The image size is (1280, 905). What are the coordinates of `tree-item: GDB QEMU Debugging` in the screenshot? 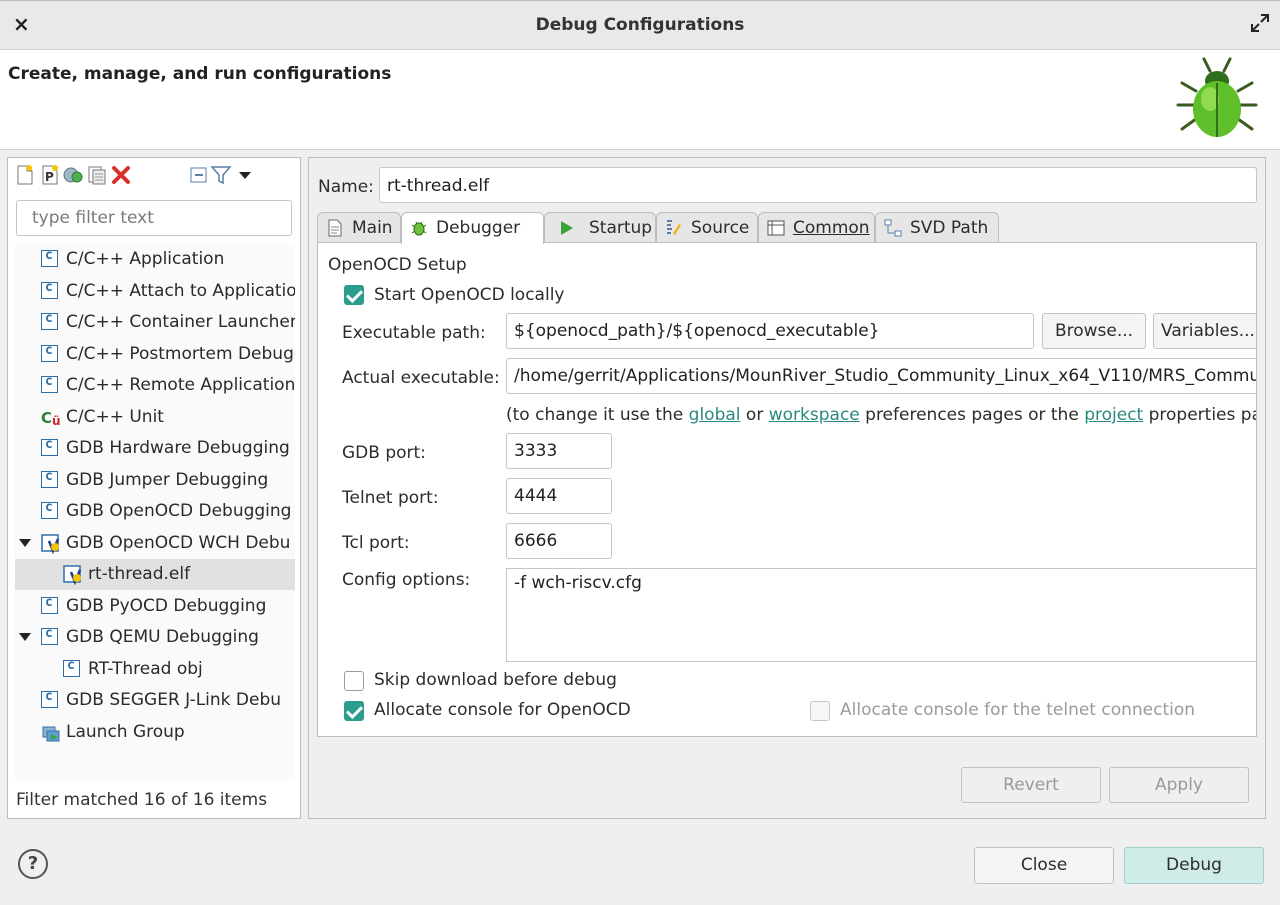 It's located at (155, 637).